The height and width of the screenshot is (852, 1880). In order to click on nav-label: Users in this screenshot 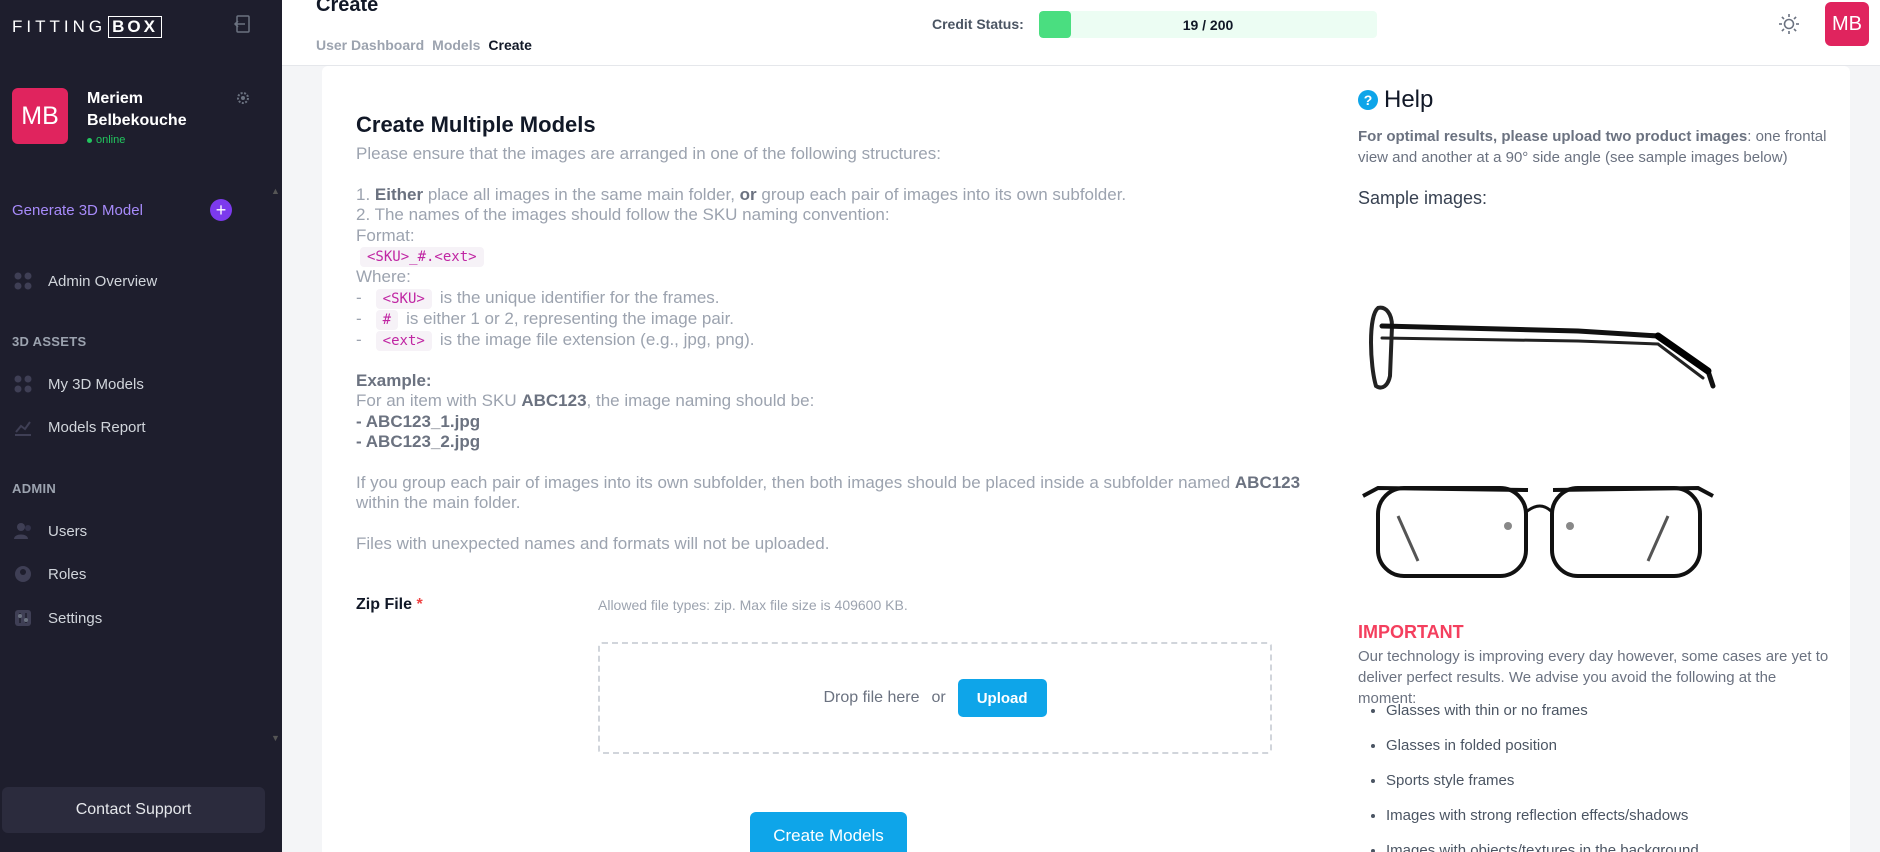, I will do `click(68, 531)`.